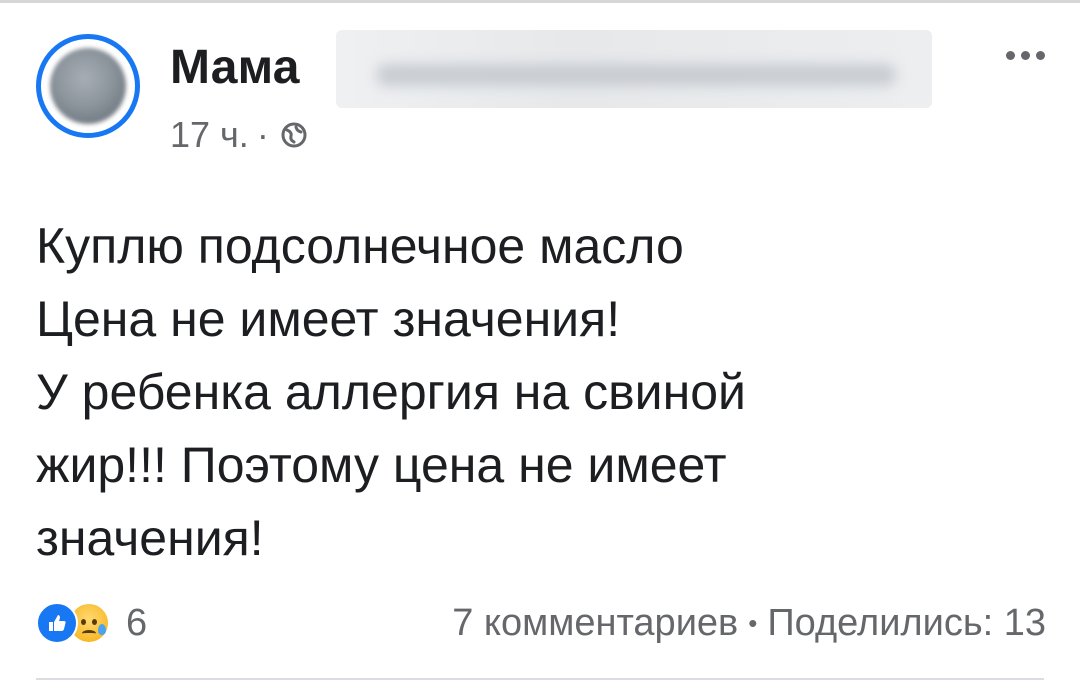  Describe the element at coordinates (540, 679) in the screenshot. I see `bottom-divider` at that location.